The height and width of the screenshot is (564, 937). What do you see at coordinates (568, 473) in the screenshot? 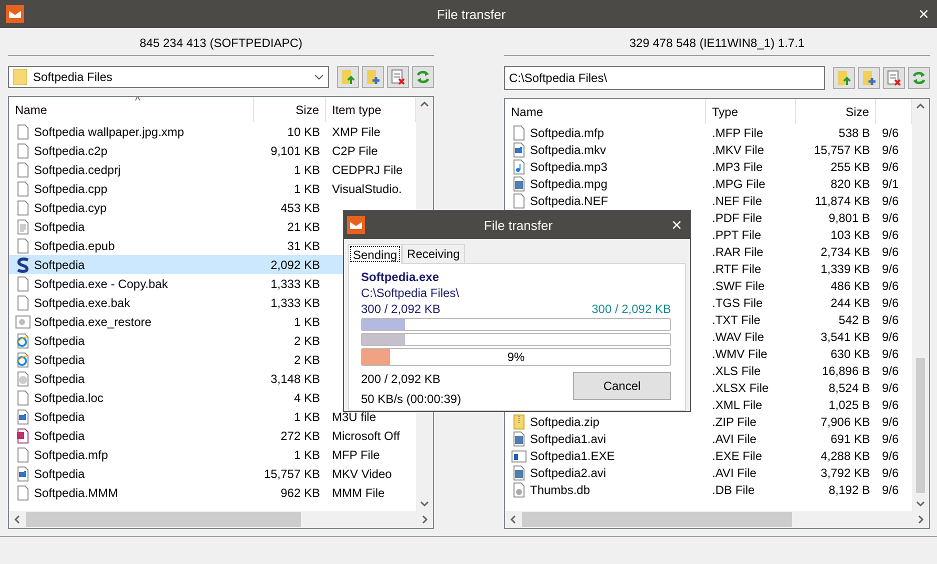
I see `file-name: Softpedia2.avi` at bounding box center [568, 473].